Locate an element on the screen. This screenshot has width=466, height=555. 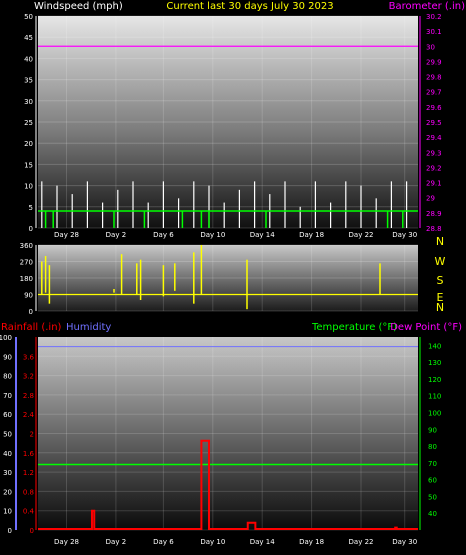
temperature-tick-label: 60 is located at coordinates (432, 481).